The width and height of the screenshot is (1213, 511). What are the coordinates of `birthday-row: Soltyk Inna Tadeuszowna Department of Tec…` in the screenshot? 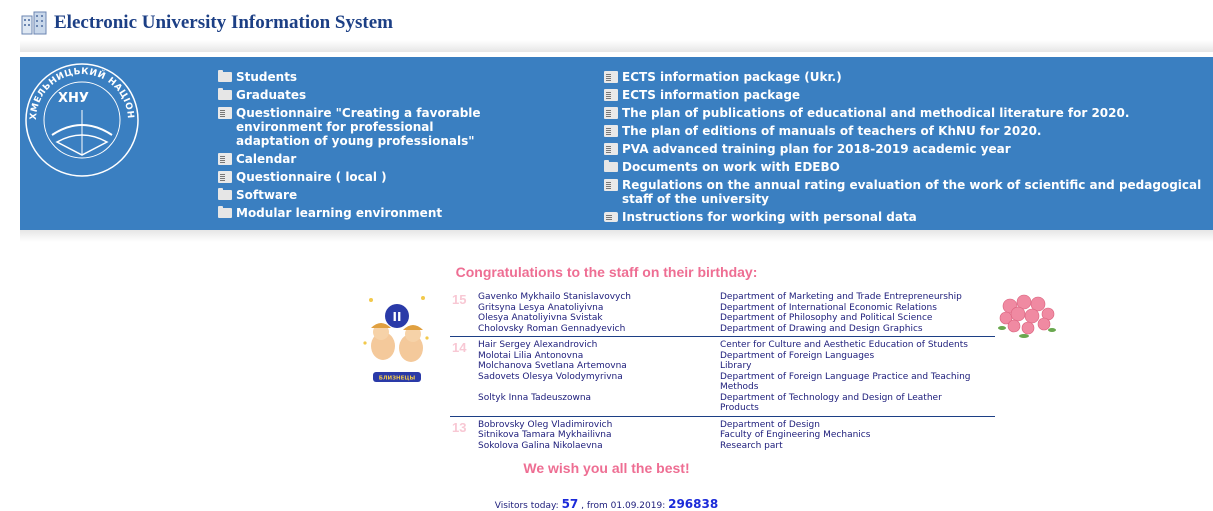 It's located at (722, 403).